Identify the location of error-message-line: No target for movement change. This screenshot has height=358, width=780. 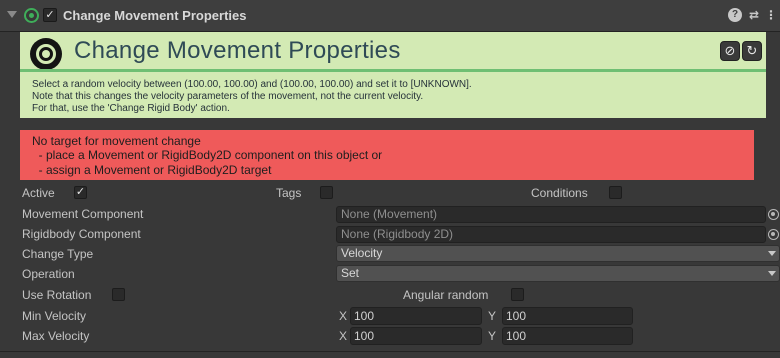
(116, 141).